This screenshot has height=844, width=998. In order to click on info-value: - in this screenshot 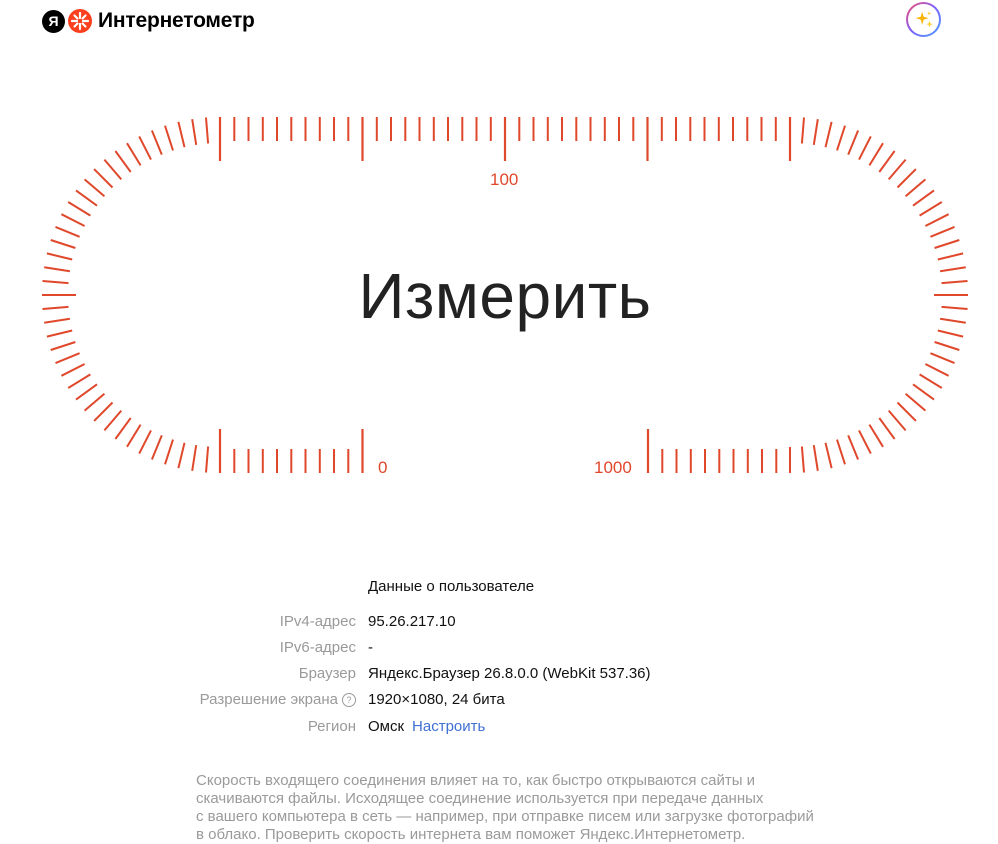, I will do `click(370, 647)`.